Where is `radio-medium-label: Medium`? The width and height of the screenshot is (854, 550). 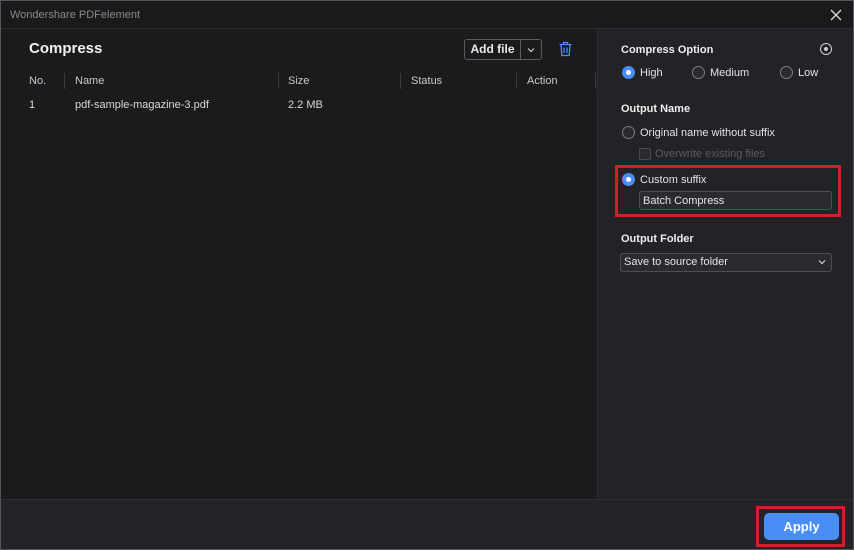 radio-medium-label: Medium is located at coordinates (730, 72).